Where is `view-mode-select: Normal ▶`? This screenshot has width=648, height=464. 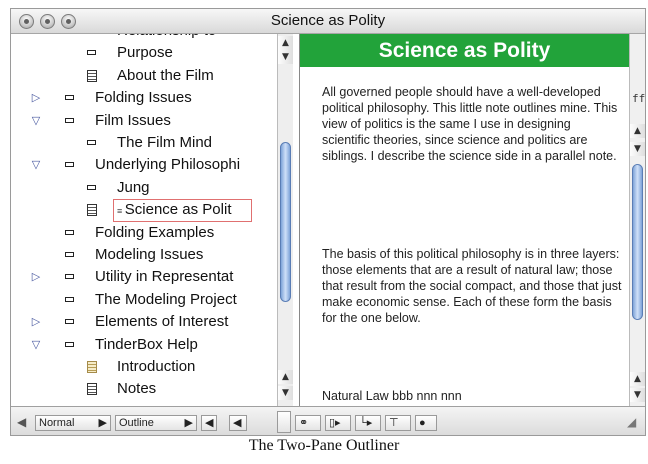
view-mode-select: Normal ▶ is located at coordinates (73, 423).